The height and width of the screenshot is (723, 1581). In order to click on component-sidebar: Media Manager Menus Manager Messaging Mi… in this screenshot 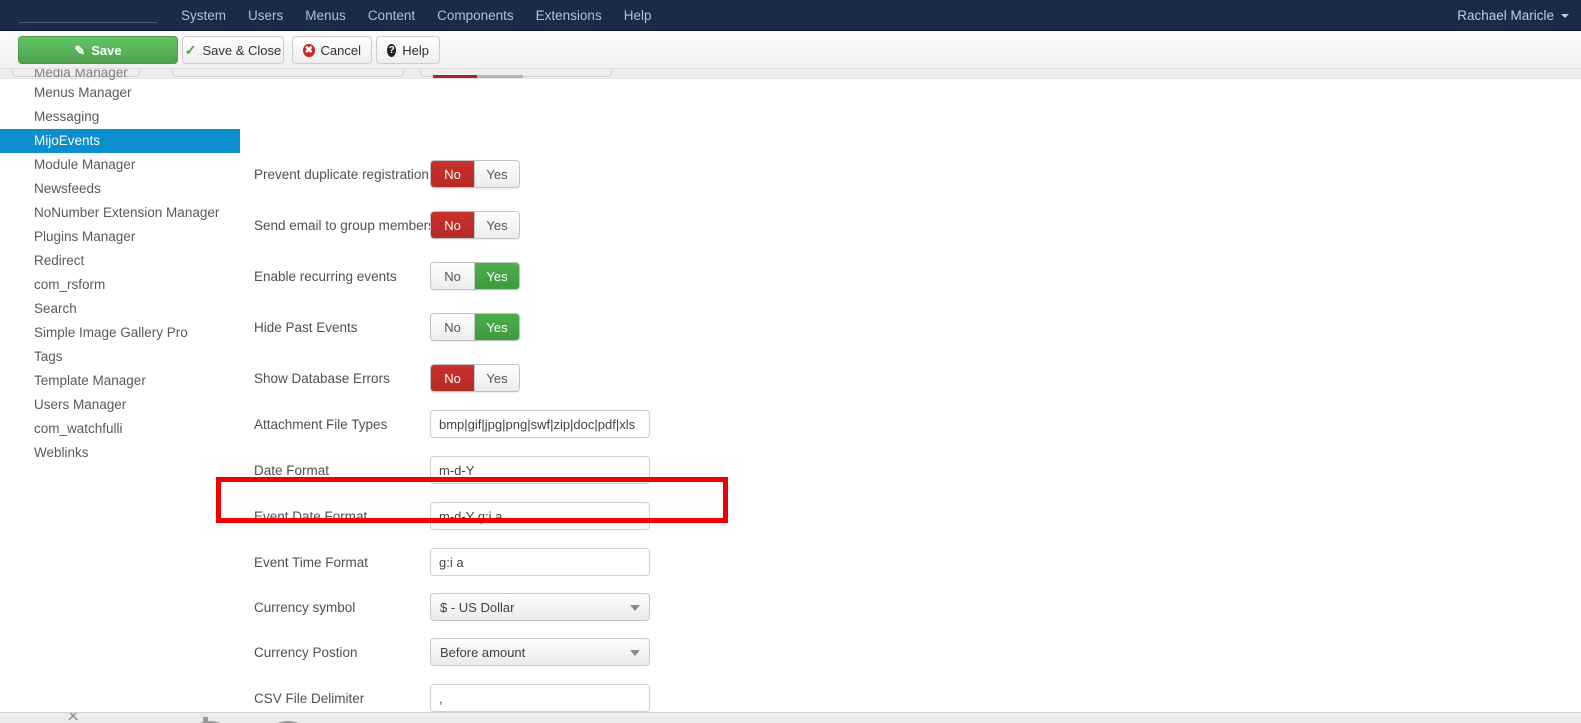, I will do `click(120, 386)`.